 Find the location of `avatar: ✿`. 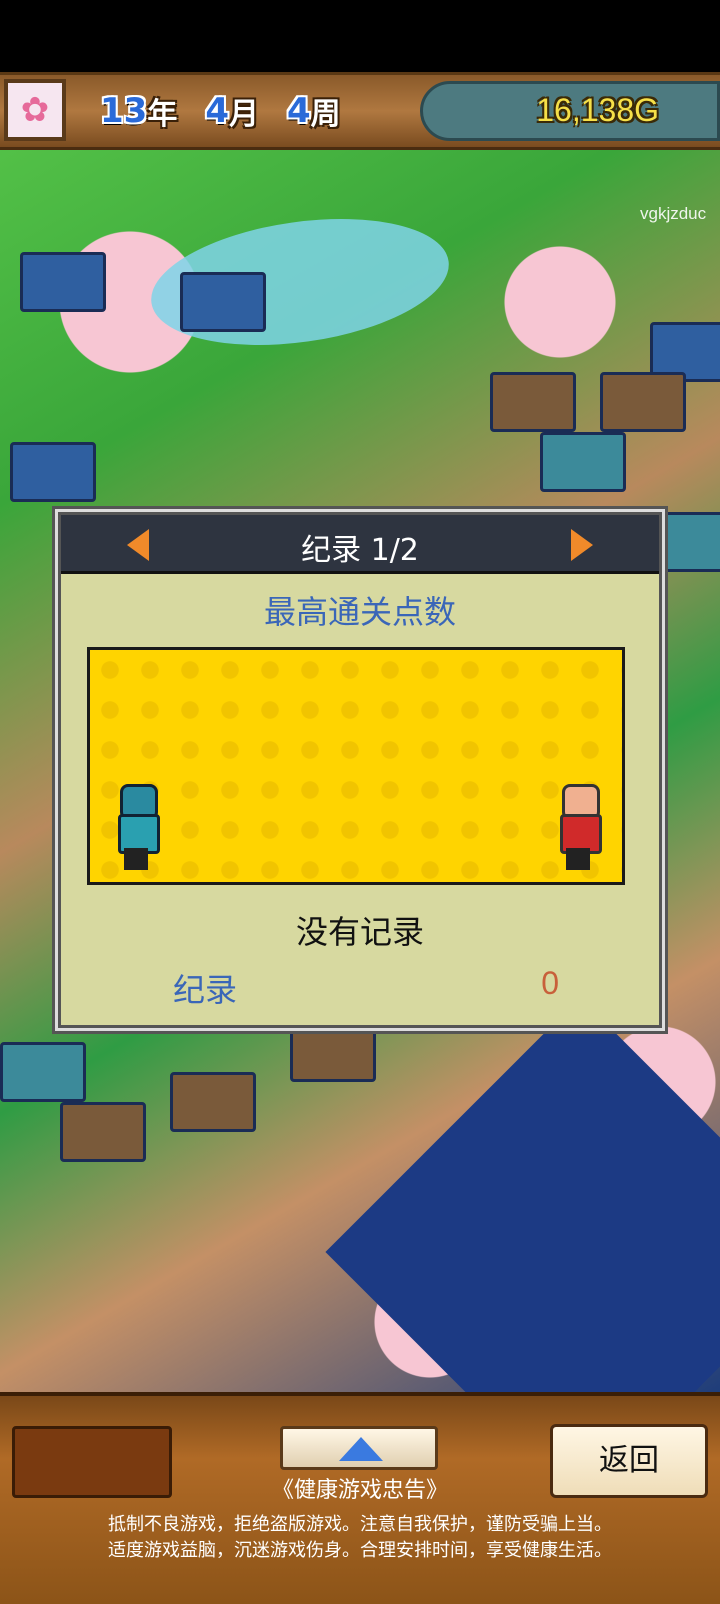

avatar: ✿ is located at coordinates (35, 110).